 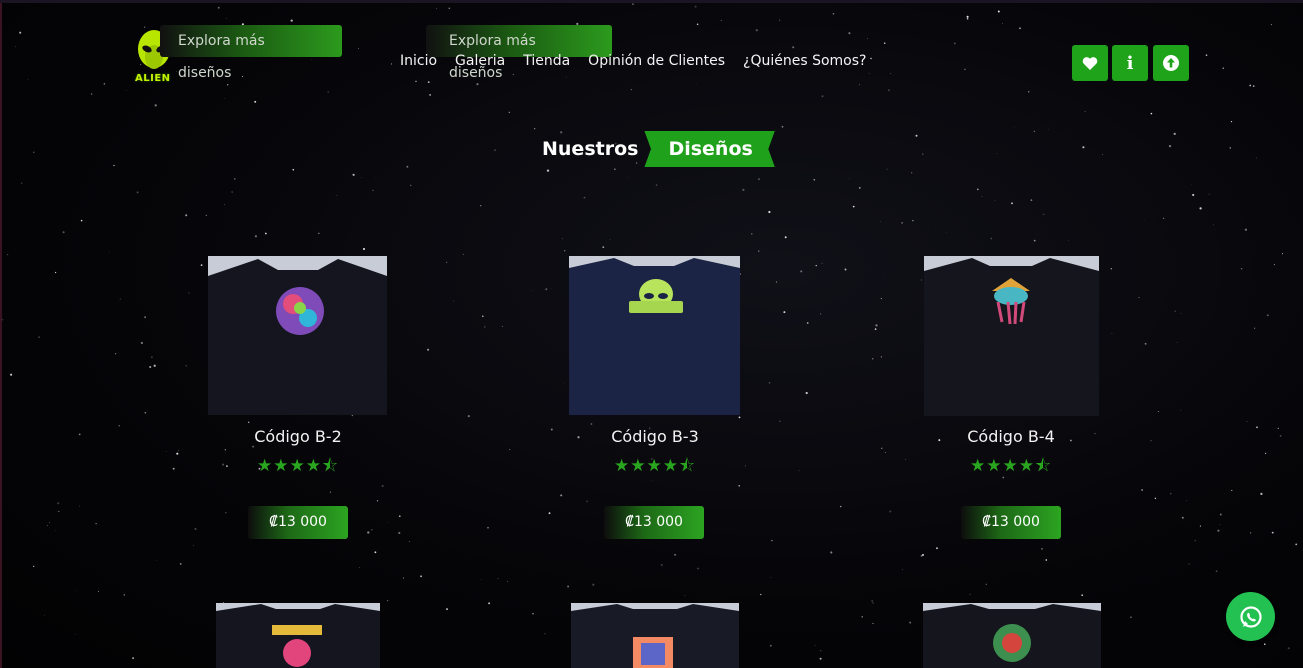 What do you see at coordinates (546, 61) in the screenshot?
I see `nav-tienda: Tienda` at bounding box center [546, 61].